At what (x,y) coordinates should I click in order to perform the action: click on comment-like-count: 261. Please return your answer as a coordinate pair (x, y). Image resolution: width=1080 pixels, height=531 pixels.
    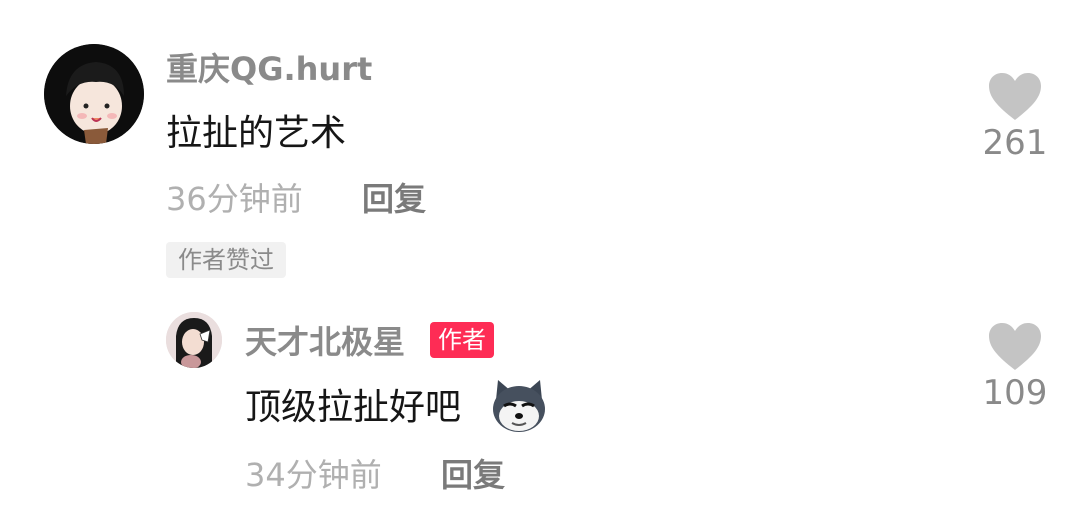
    Looking at the image, I should click on (1015, 143).